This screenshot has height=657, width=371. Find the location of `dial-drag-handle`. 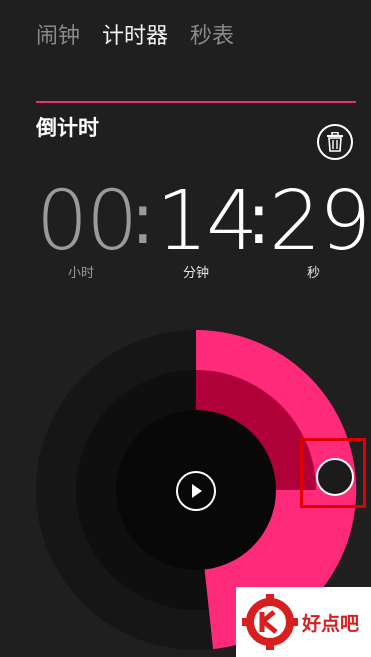

dial-drag-handle is located at coordinates (335, 477).